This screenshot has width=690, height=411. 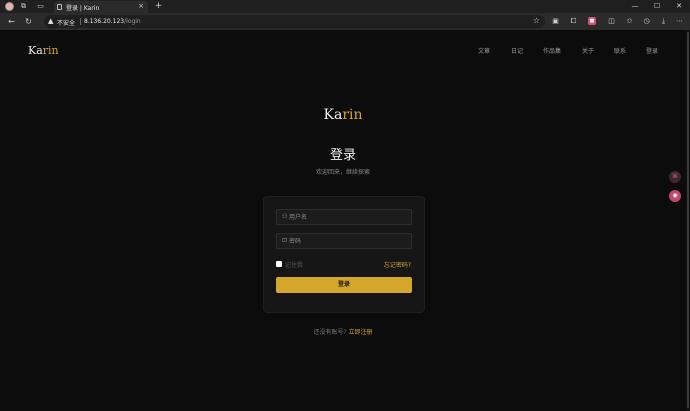 I want to click on nav-item-about: 关于, so click(x=588, y=50).